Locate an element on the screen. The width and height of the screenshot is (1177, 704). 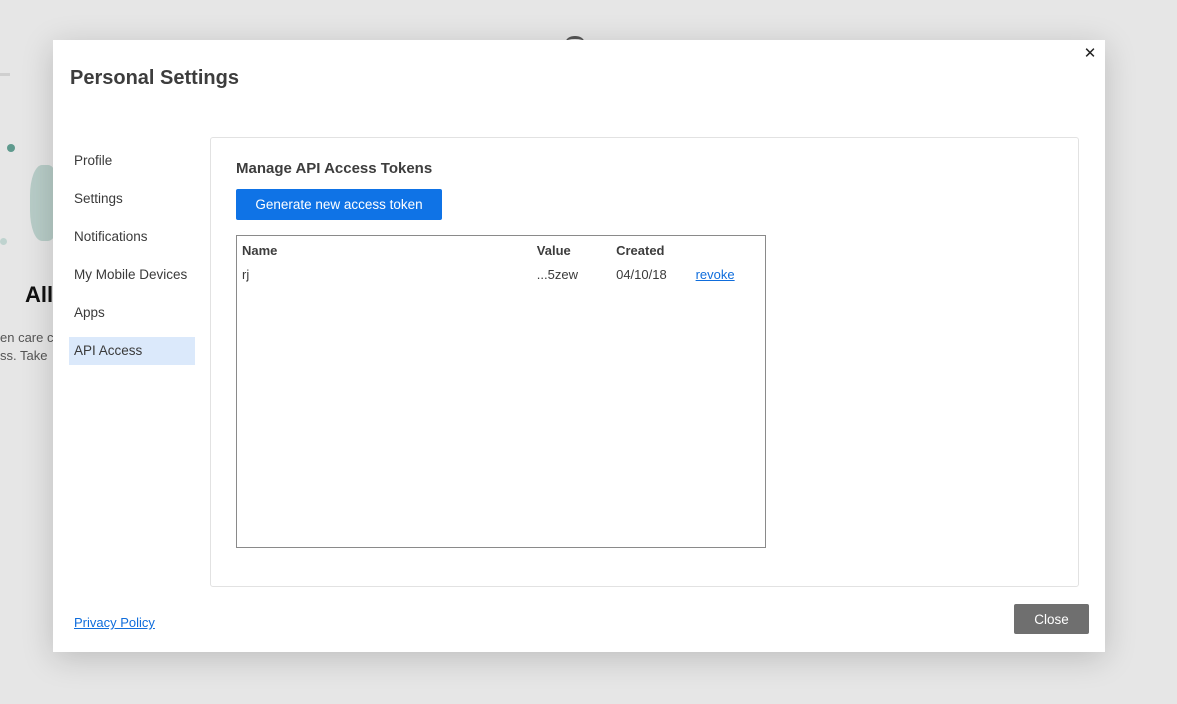
section-title: Manage API Access Tokens is located at coordinates (334, 168).